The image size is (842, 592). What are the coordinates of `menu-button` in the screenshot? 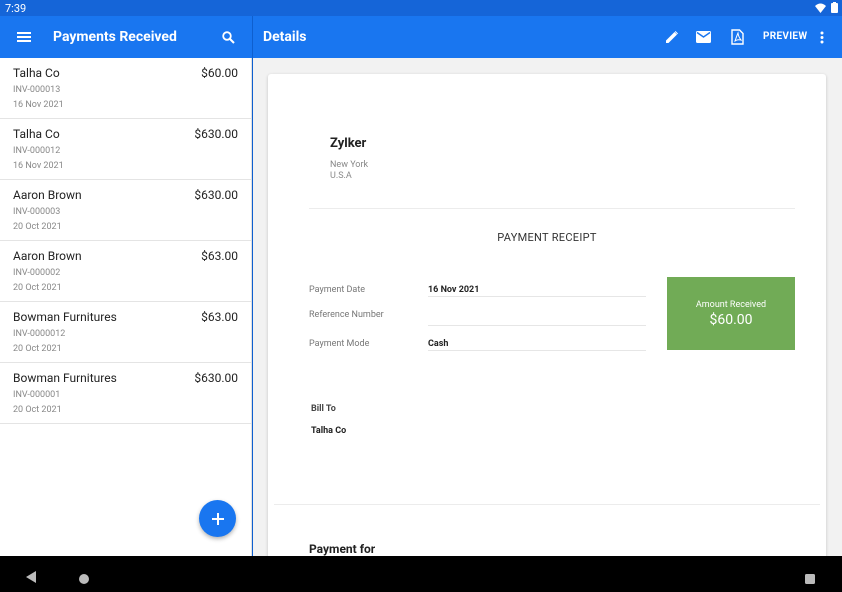 It's located at (24, 37).